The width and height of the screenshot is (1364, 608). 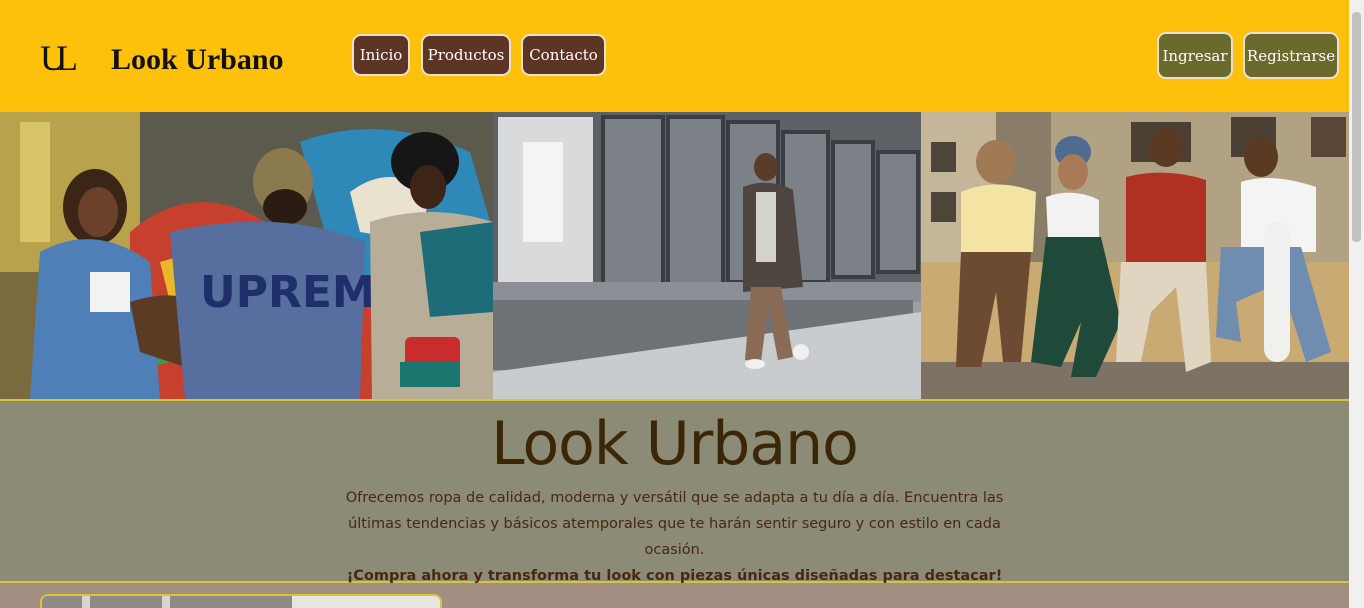 What do you see at coordinates (675, 444) in the screenshot?
I see `intro-title: Look Urbano` at bounding box center [675, 444].